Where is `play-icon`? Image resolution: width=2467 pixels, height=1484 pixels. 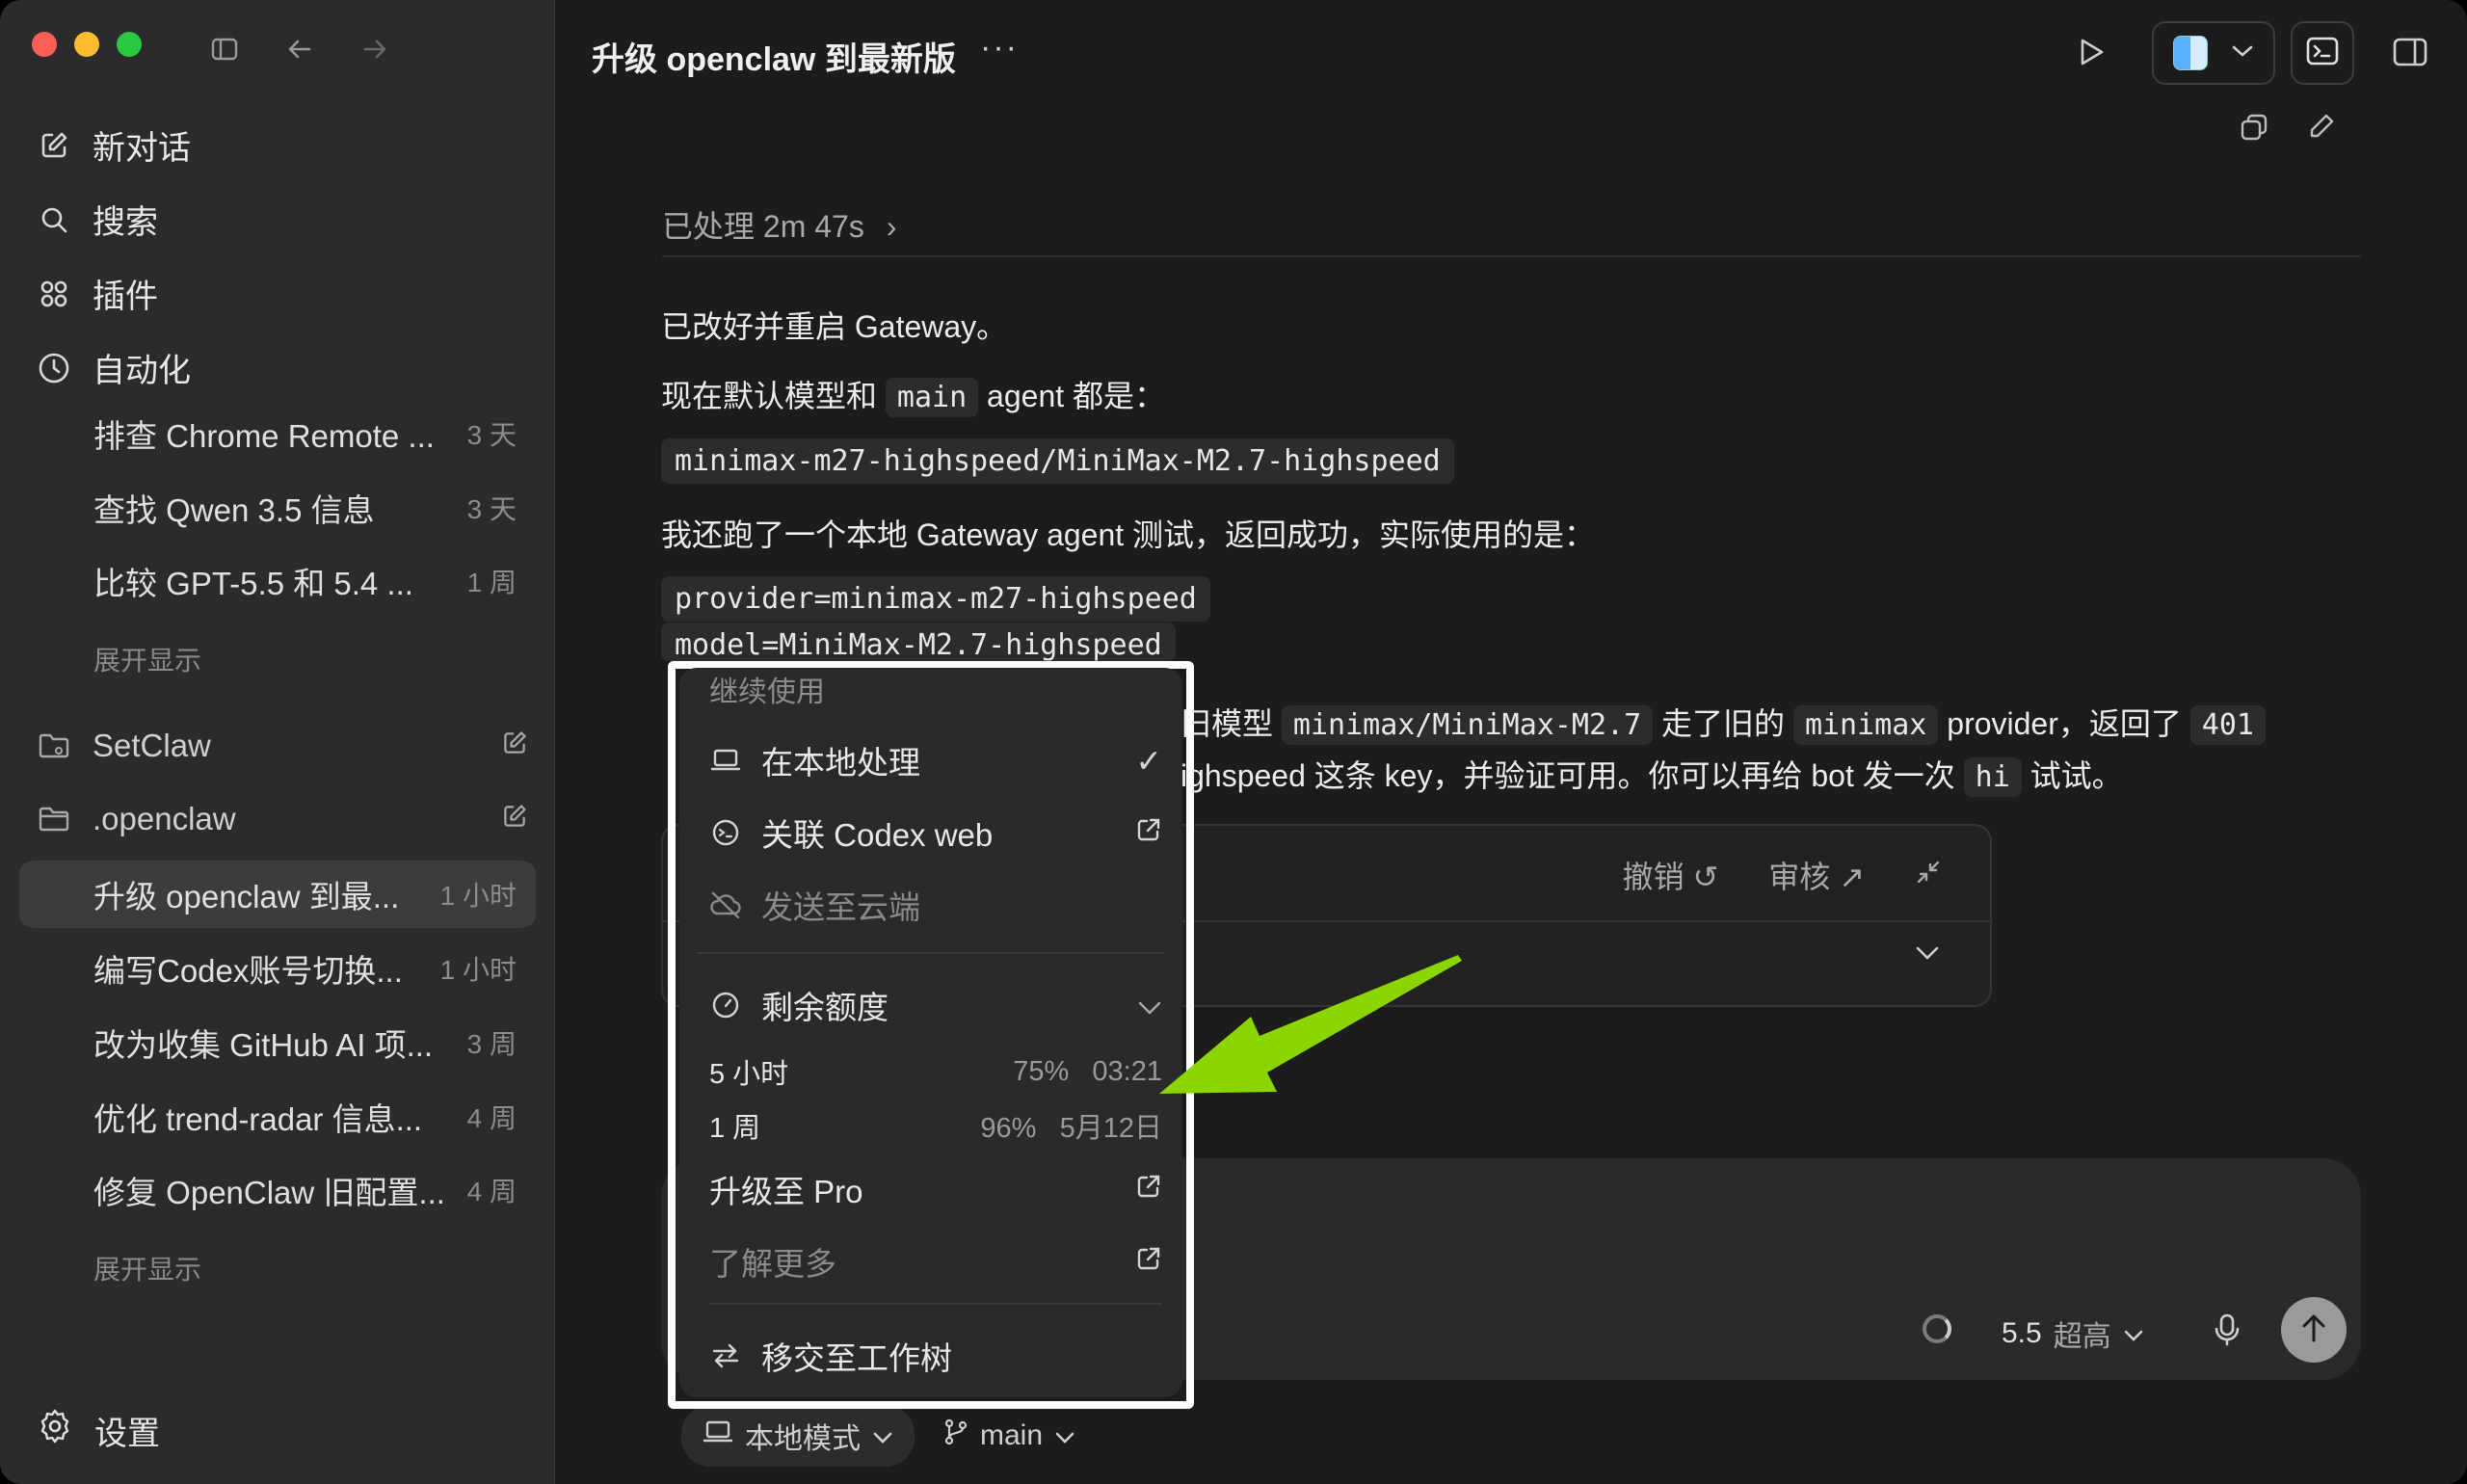
play-icon is located at coordinates (2091, 54).